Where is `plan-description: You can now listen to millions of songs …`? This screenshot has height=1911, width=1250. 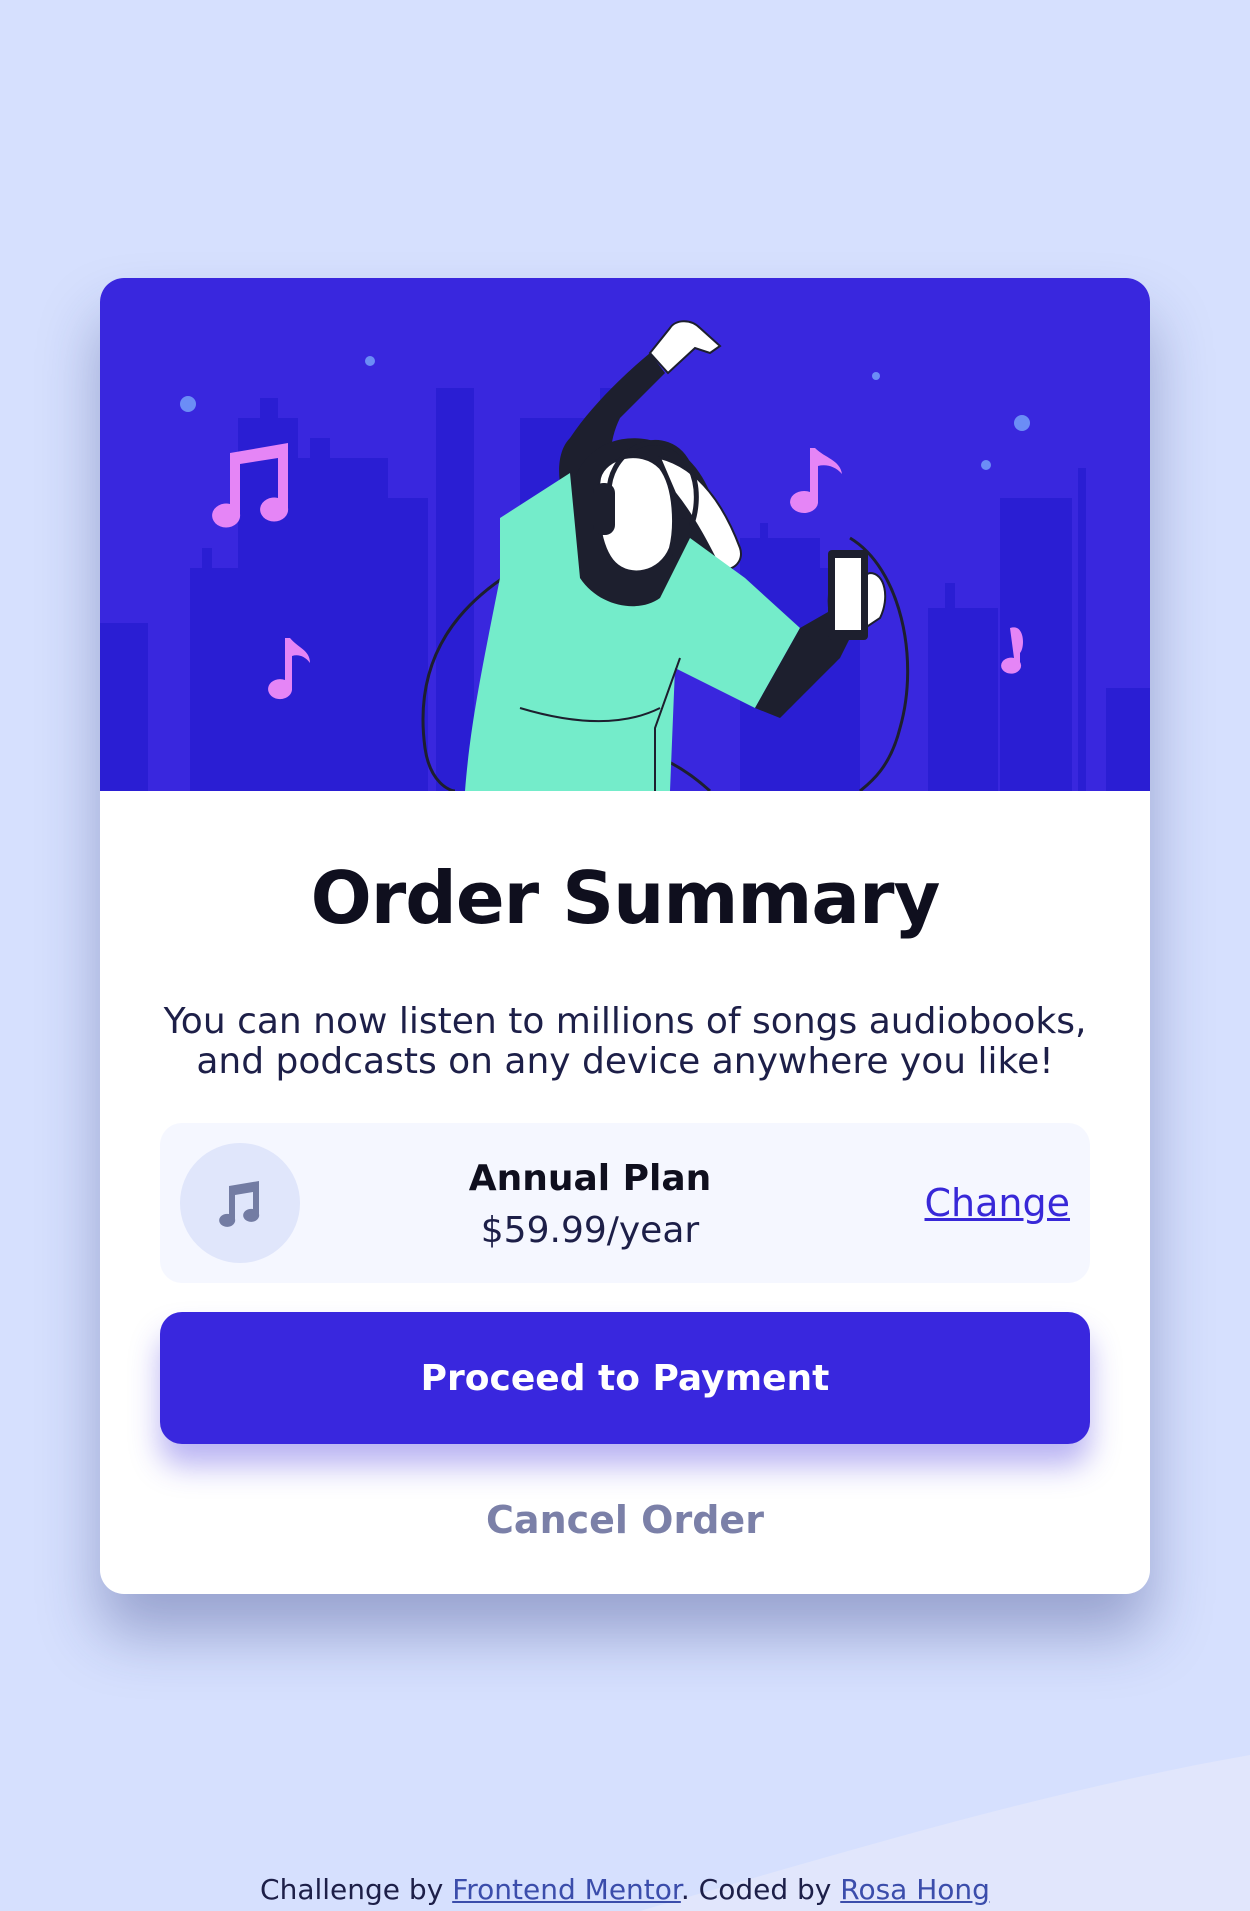 plan-description: You can now listen to millions of songs … is located at coordinates (625, 1041).